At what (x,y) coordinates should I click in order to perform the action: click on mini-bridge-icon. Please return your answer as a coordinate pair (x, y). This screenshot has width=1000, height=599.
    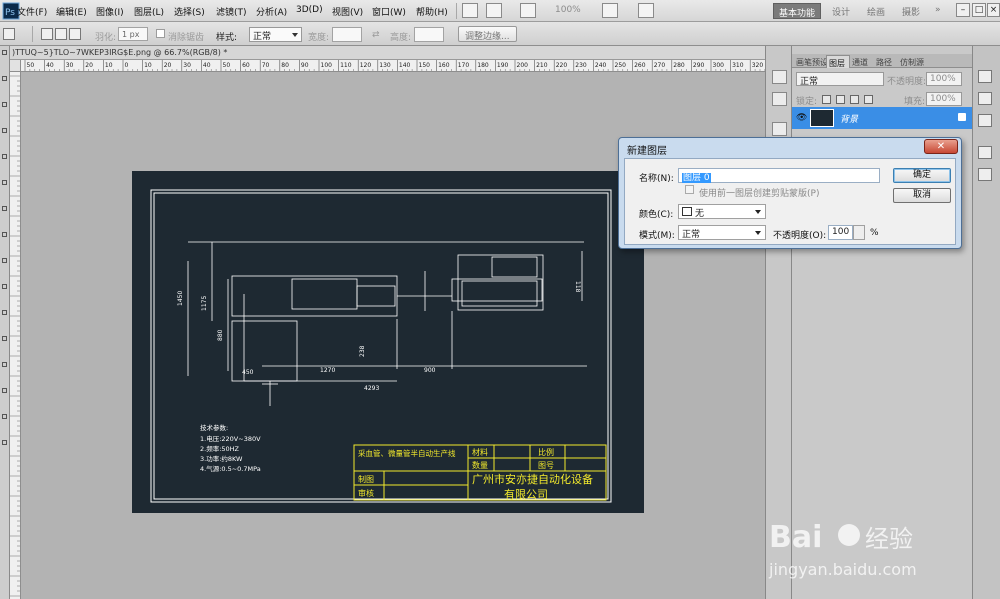
    Looking at the image, I should click on (494, 10).